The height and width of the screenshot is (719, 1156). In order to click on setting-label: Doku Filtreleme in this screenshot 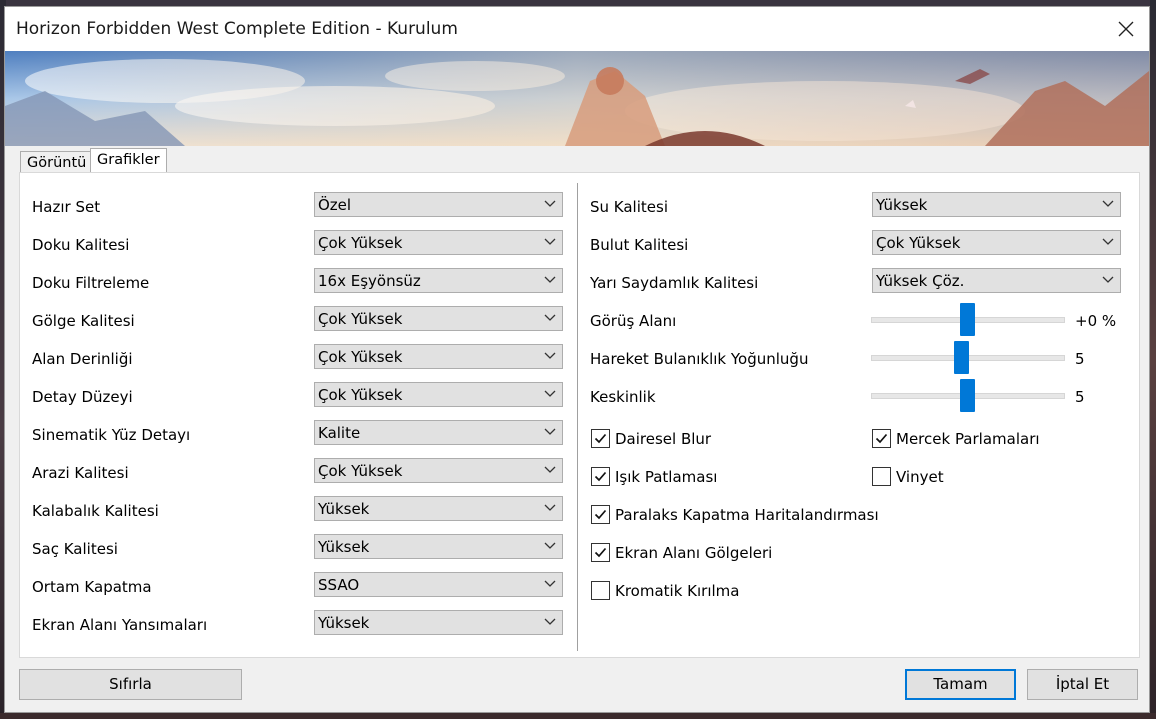, I will do `click(91, 283)`.